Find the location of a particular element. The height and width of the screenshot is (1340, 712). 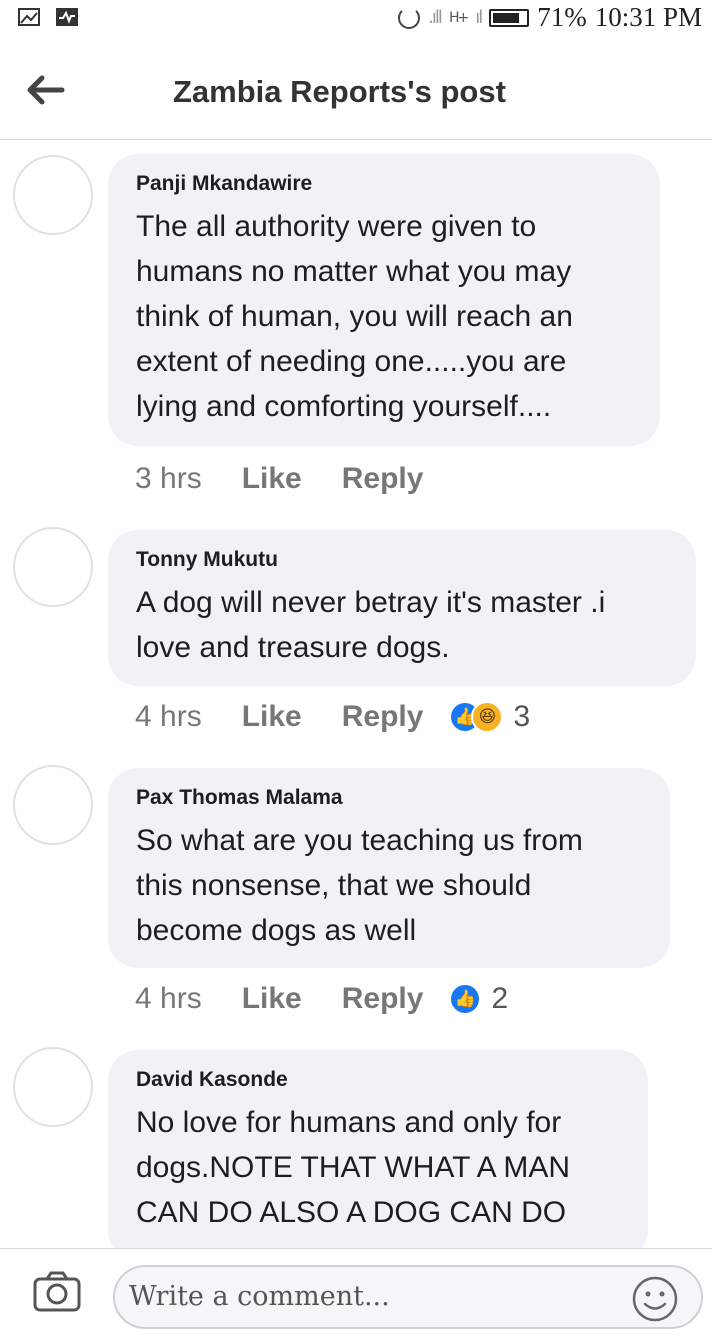

camera-icon is located at coordinates (57, 1291).